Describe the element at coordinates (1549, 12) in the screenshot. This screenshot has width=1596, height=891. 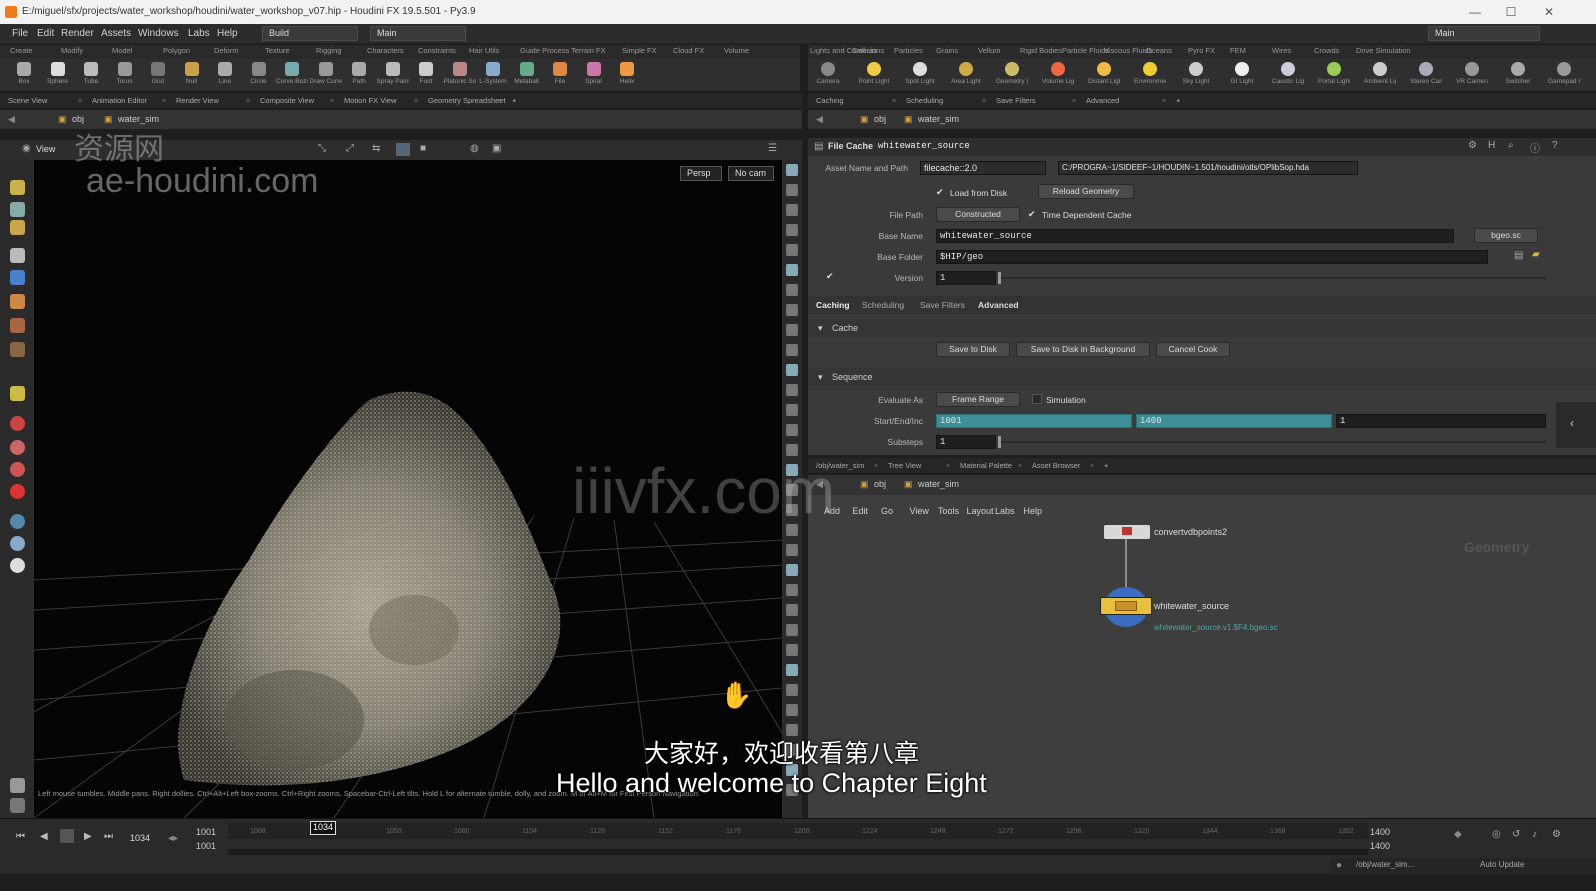
I see `close-button: ✕` at that location.